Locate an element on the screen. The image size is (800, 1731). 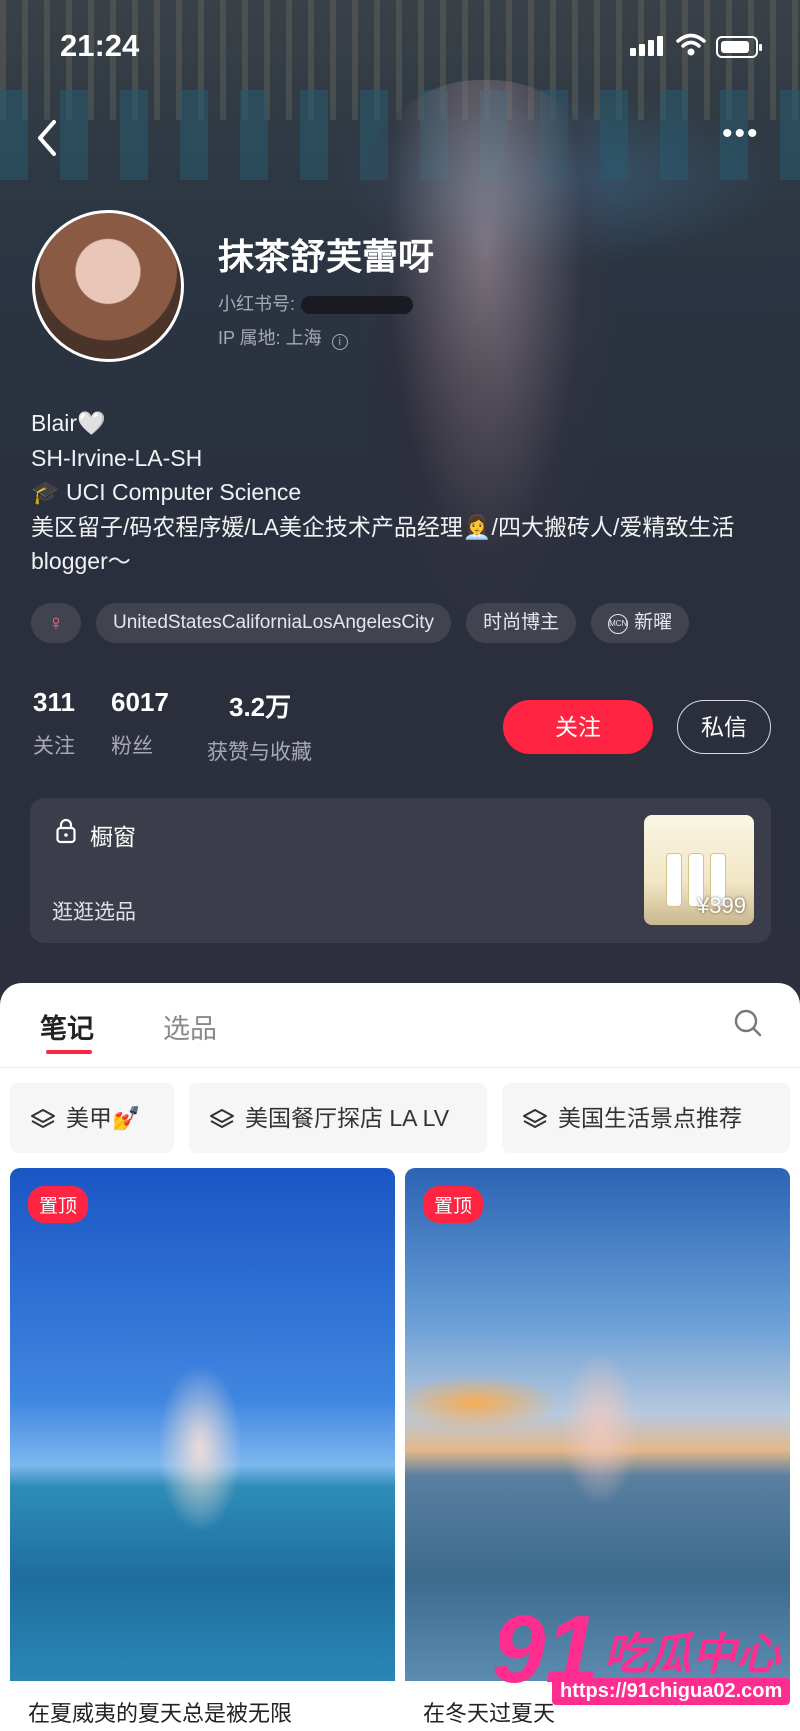
red-id: 小红书号: is located at coordinates (316, 303).